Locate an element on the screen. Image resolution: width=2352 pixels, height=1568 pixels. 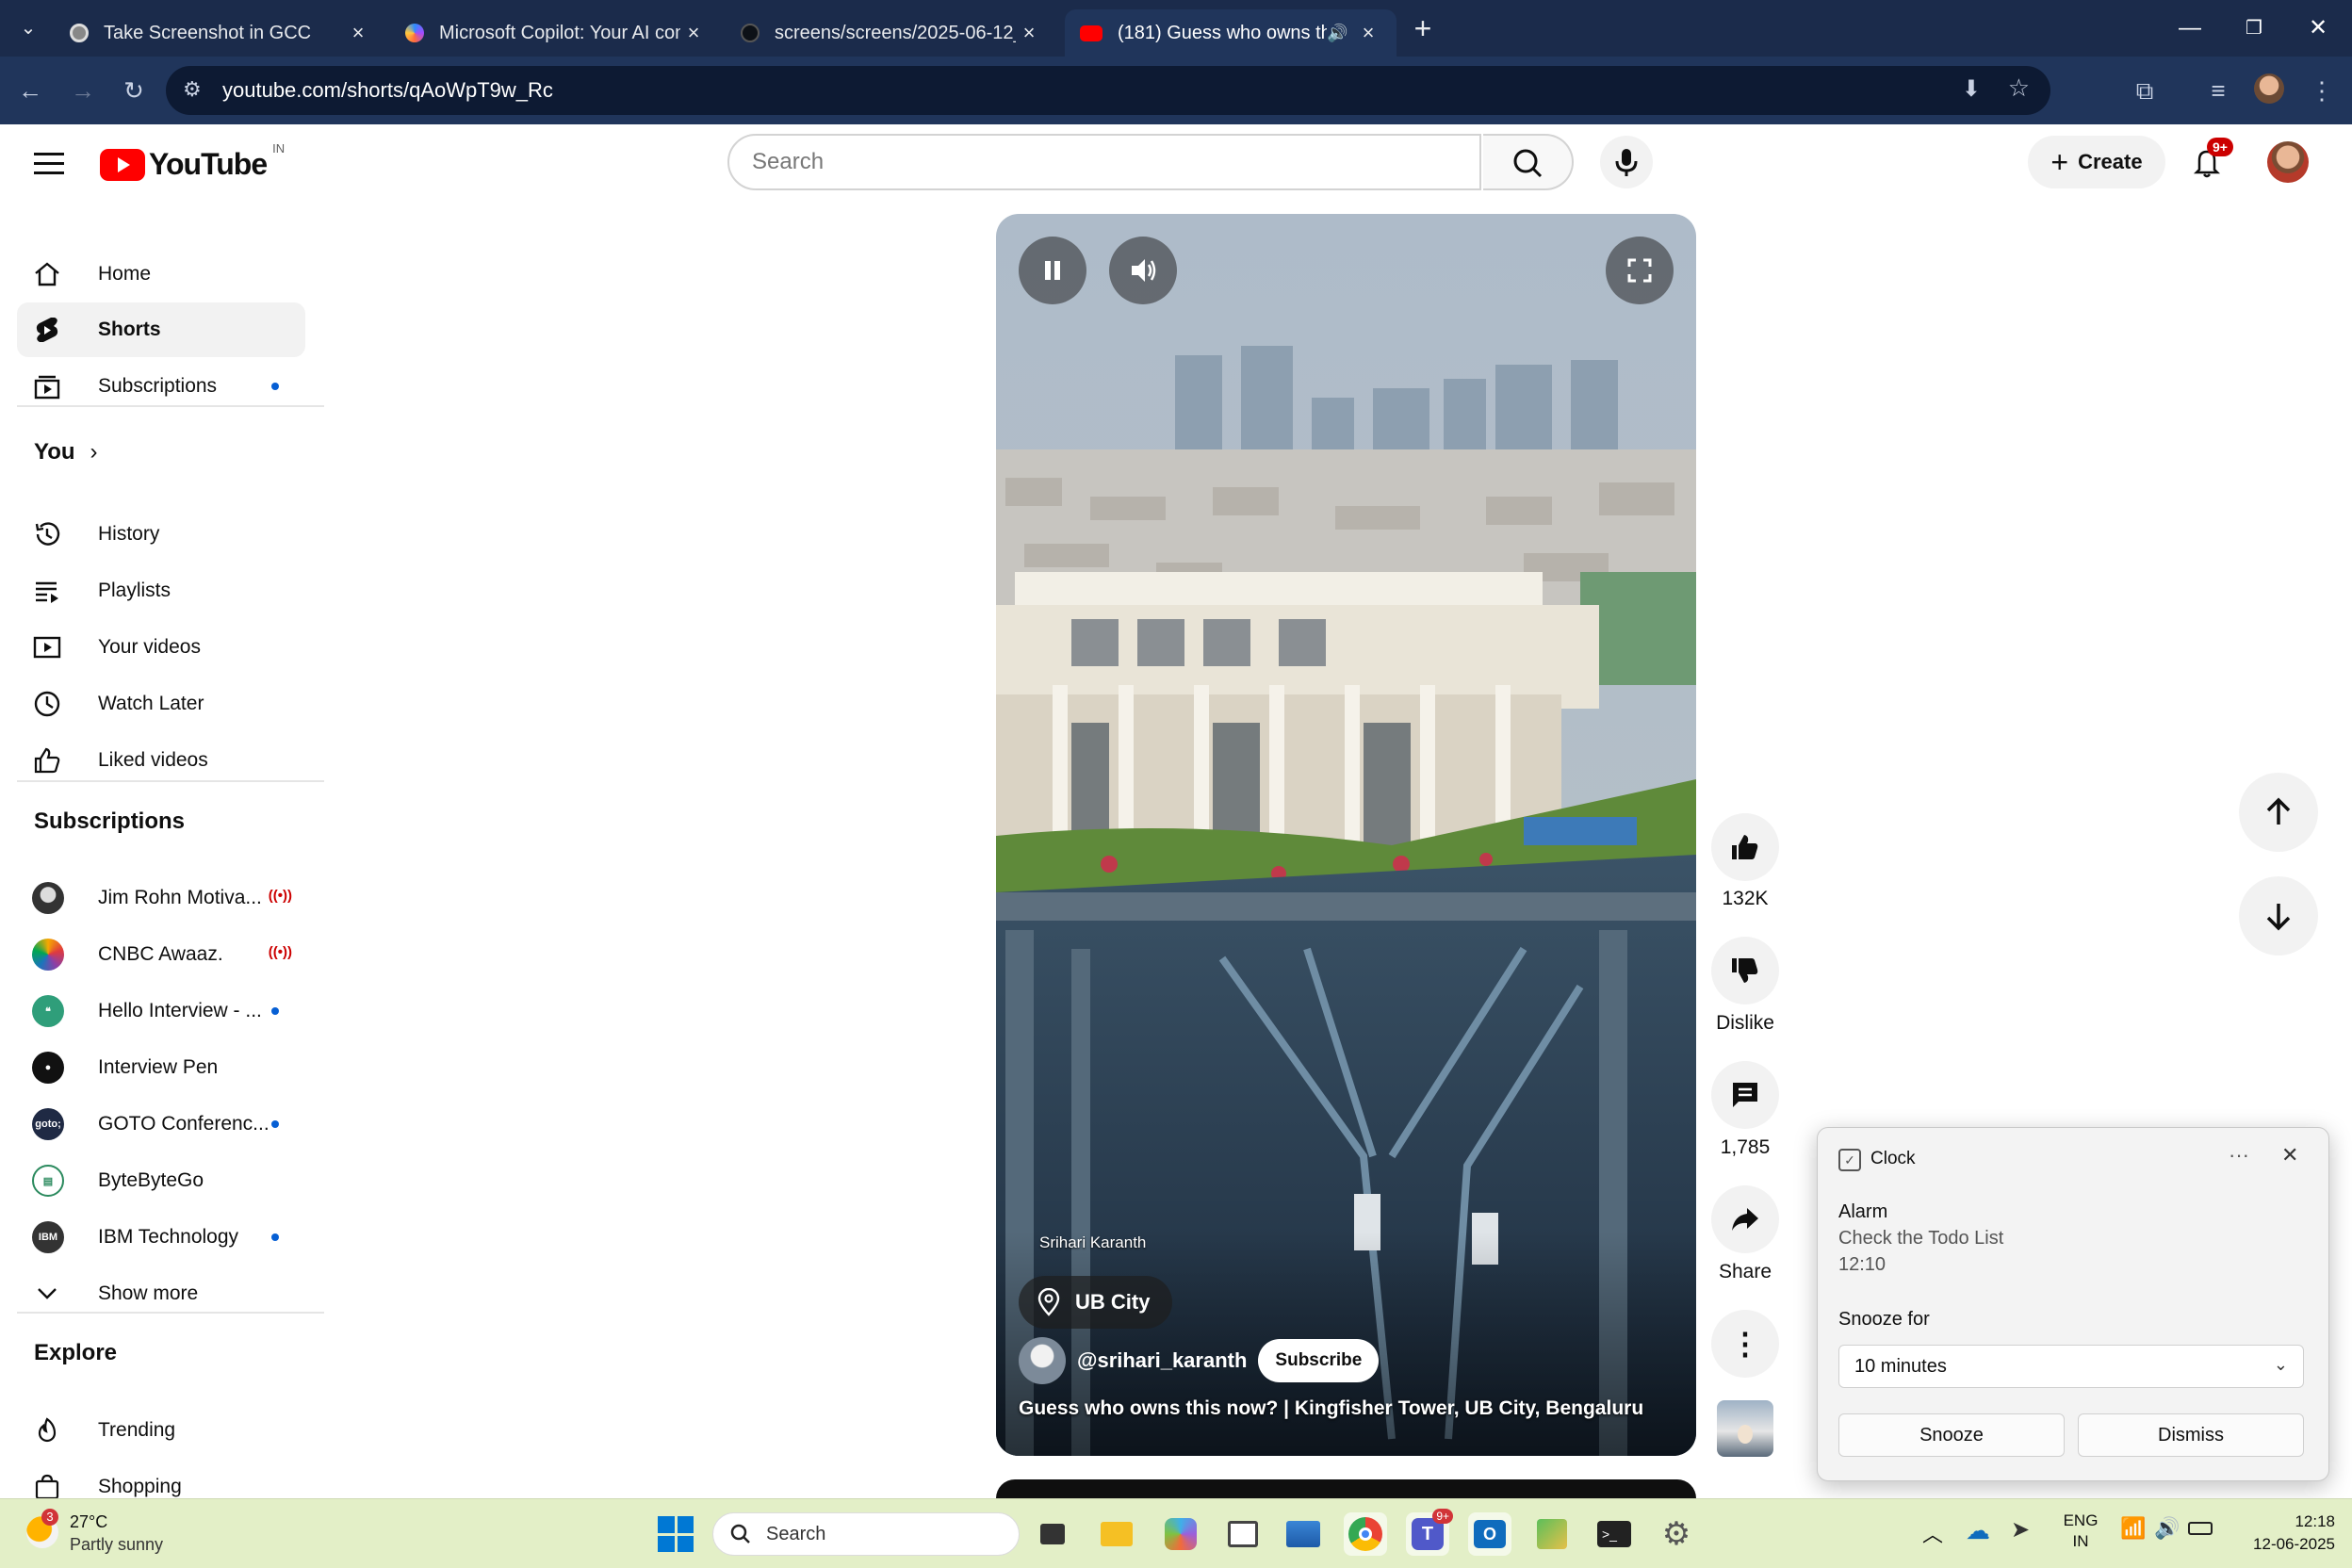
browser-tab: Microsoft Copilot: Your AI comp × is located at coordinates (556, 33).